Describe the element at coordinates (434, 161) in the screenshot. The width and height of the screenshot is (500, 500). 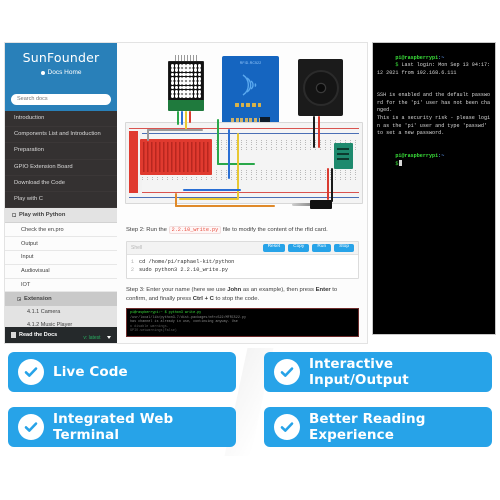
I see `terminal-active-prompt: pi@raspberrypi:~ $` at that location.